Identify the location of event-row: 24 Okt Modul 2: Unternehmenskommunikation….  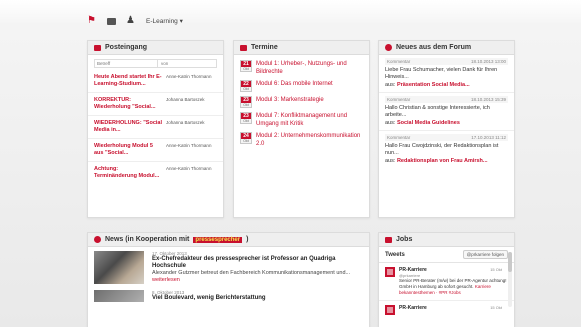
(301, 140).